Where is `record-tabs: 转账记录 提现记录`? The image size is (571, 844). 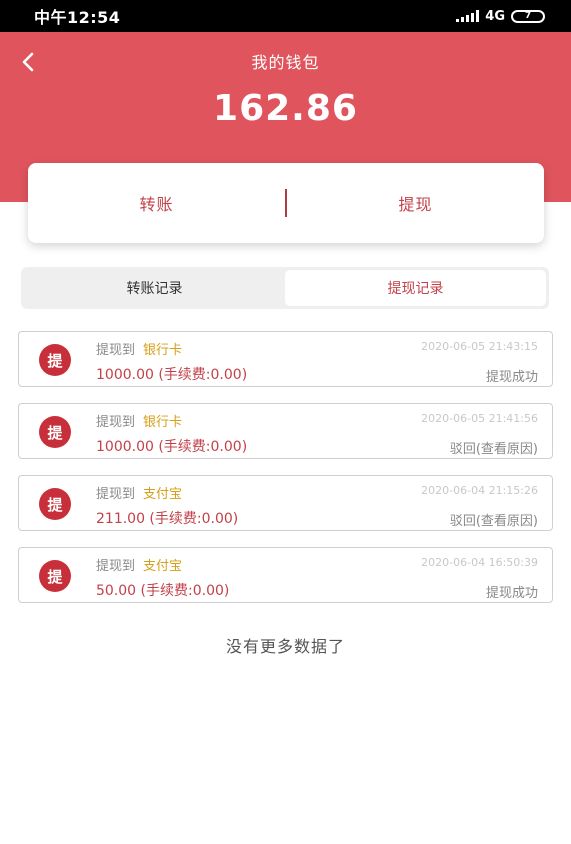
record-tabs: 转账记录 提现记录 is located at coordinates (285, 288).